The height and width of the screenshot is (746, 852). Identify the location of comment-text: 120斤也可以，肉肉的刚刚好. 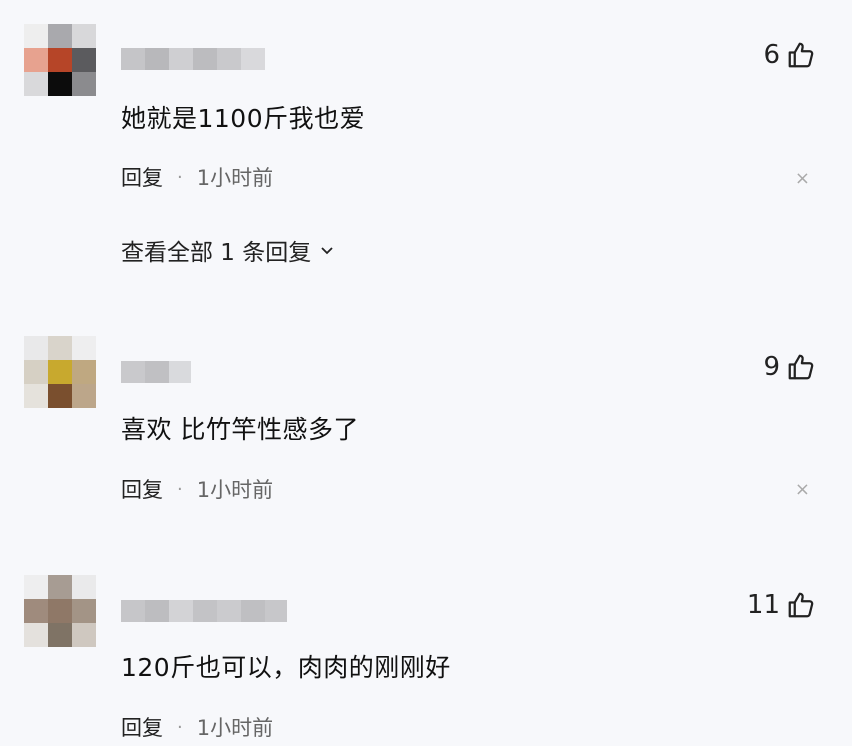
(286, 667).